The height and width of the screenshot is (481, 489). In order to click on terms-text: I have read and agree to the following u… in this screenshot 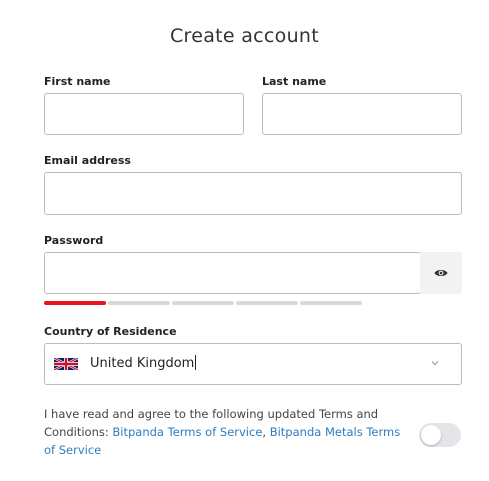, I will do `click(222, 432)`.